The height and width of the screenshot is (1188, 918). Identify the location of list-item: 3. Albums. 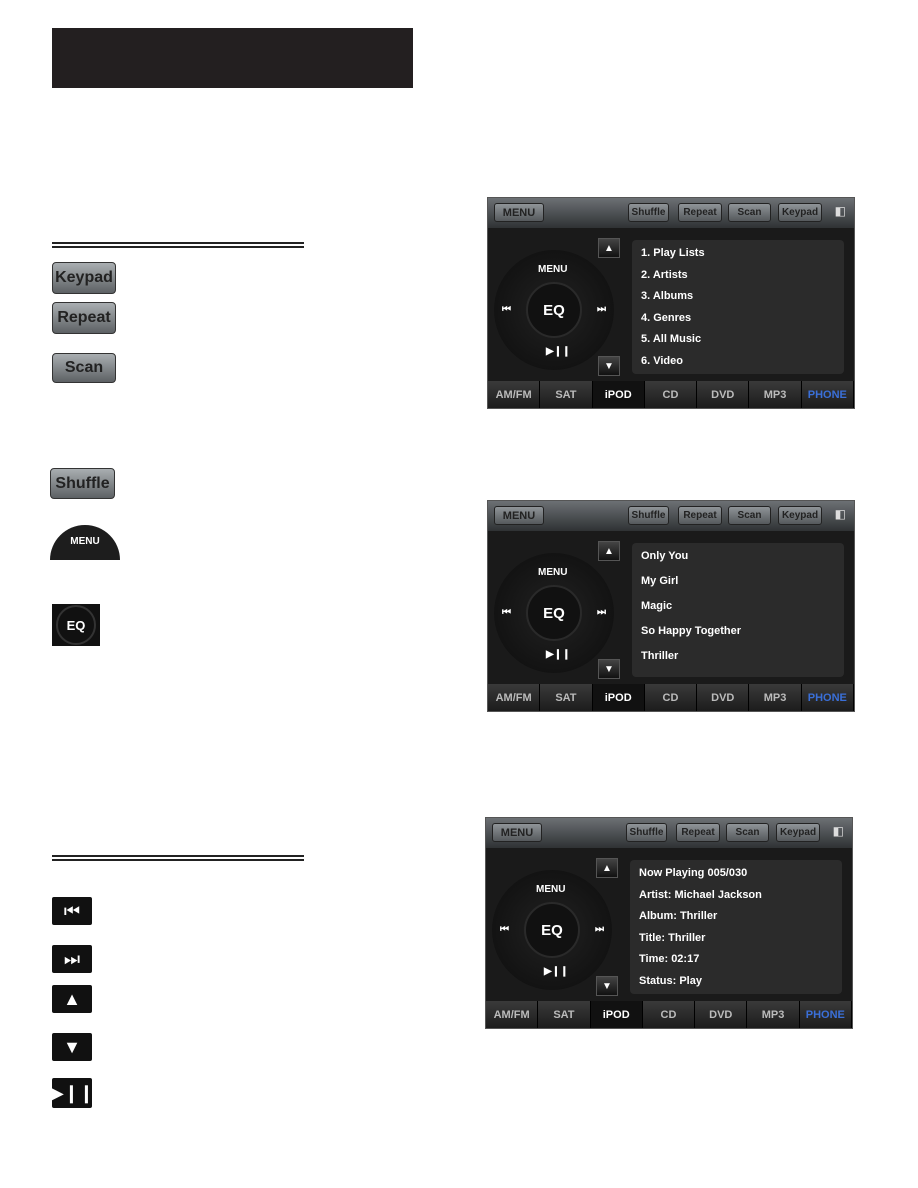
(667, 296).